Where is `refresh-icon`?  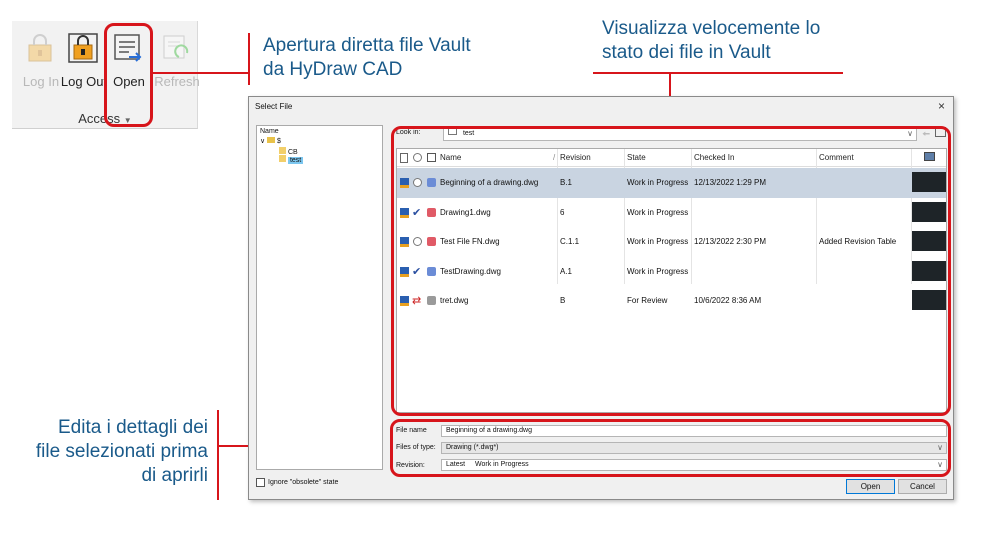 refresh-icon is located at coordinates (176, 47).